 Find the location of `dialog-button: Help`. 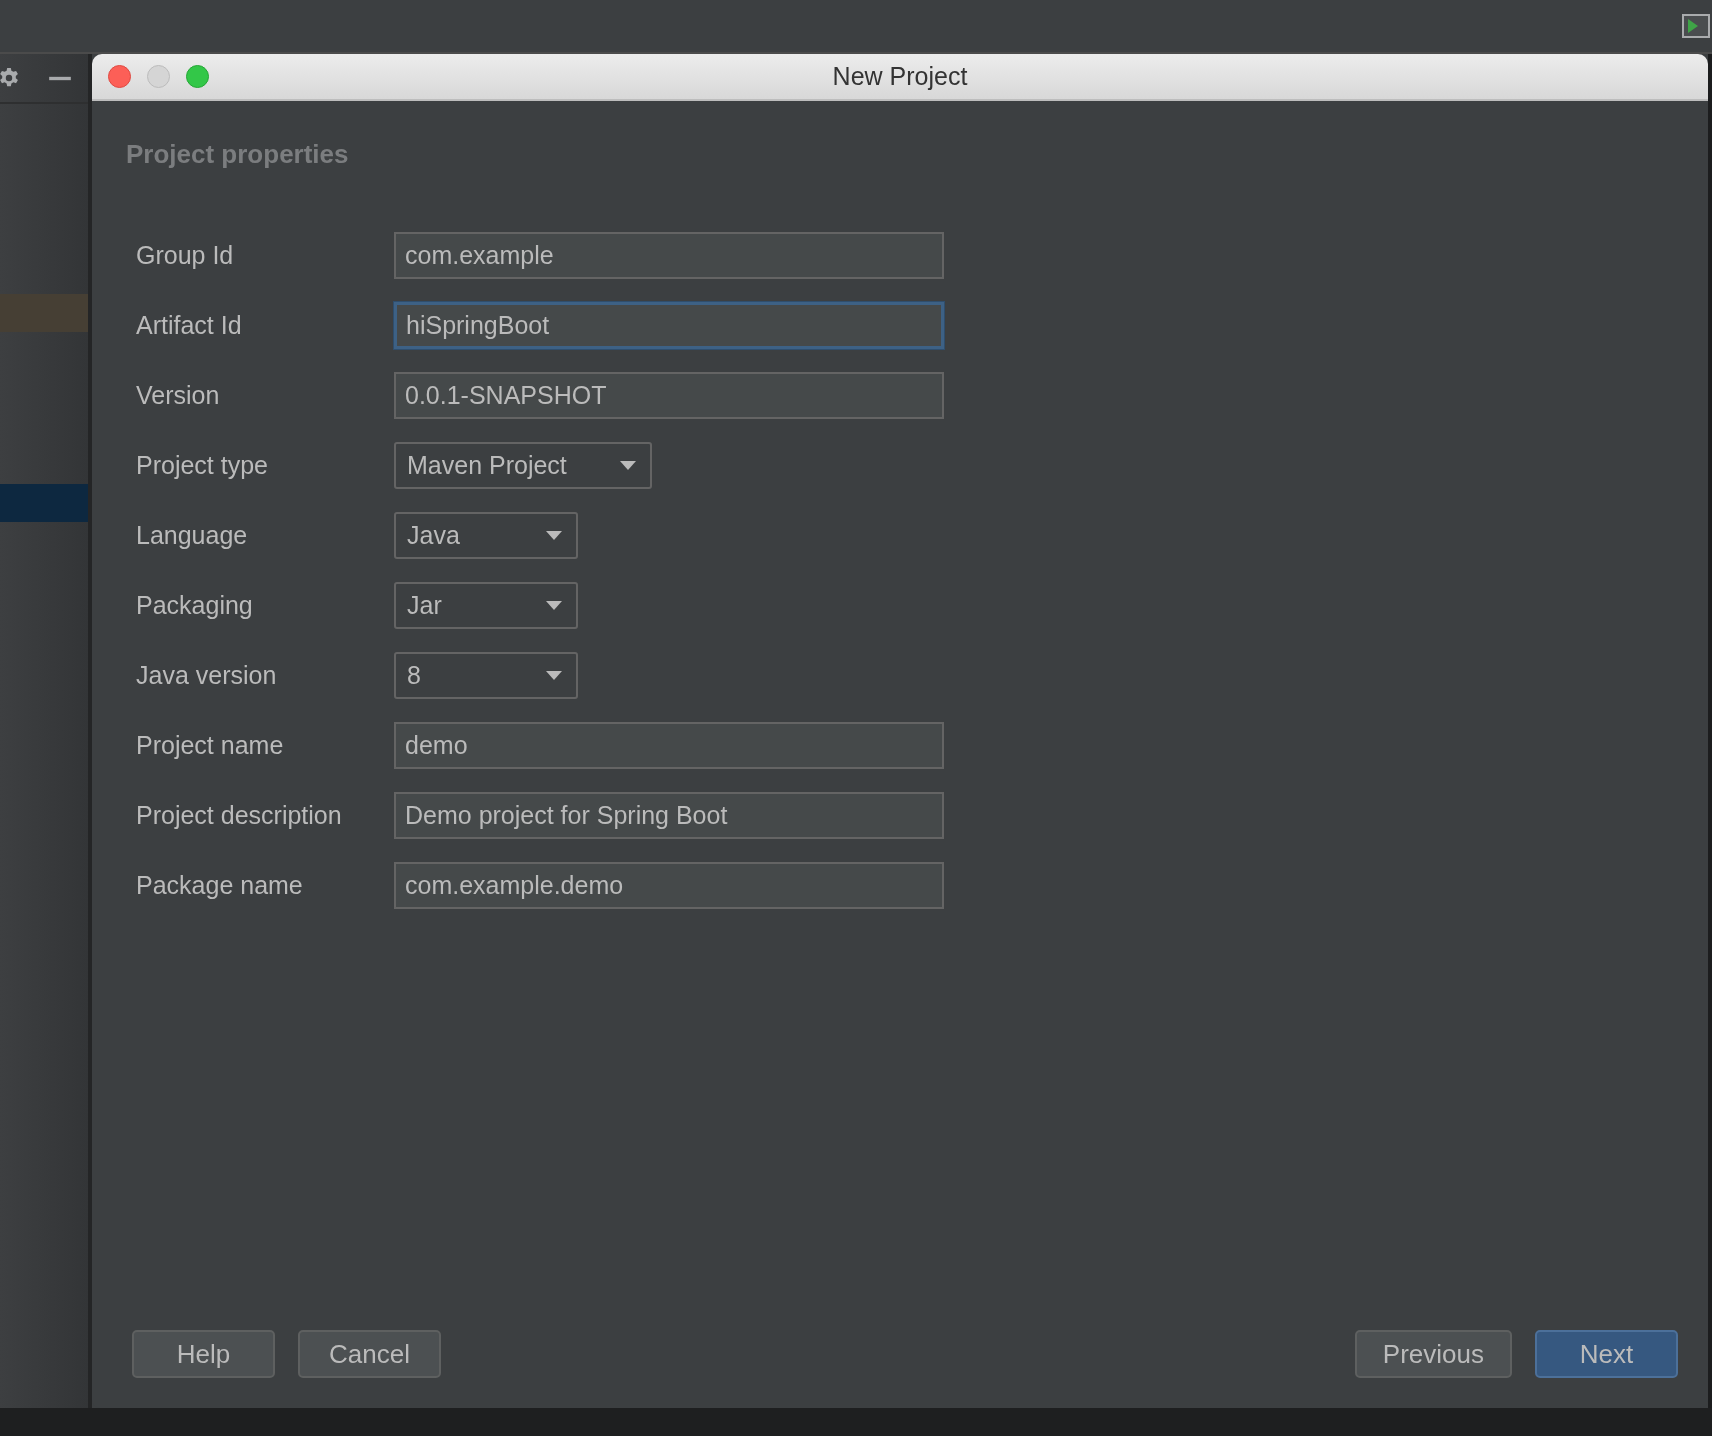

dialog-button: Help is located at coordinates (203, 1354).